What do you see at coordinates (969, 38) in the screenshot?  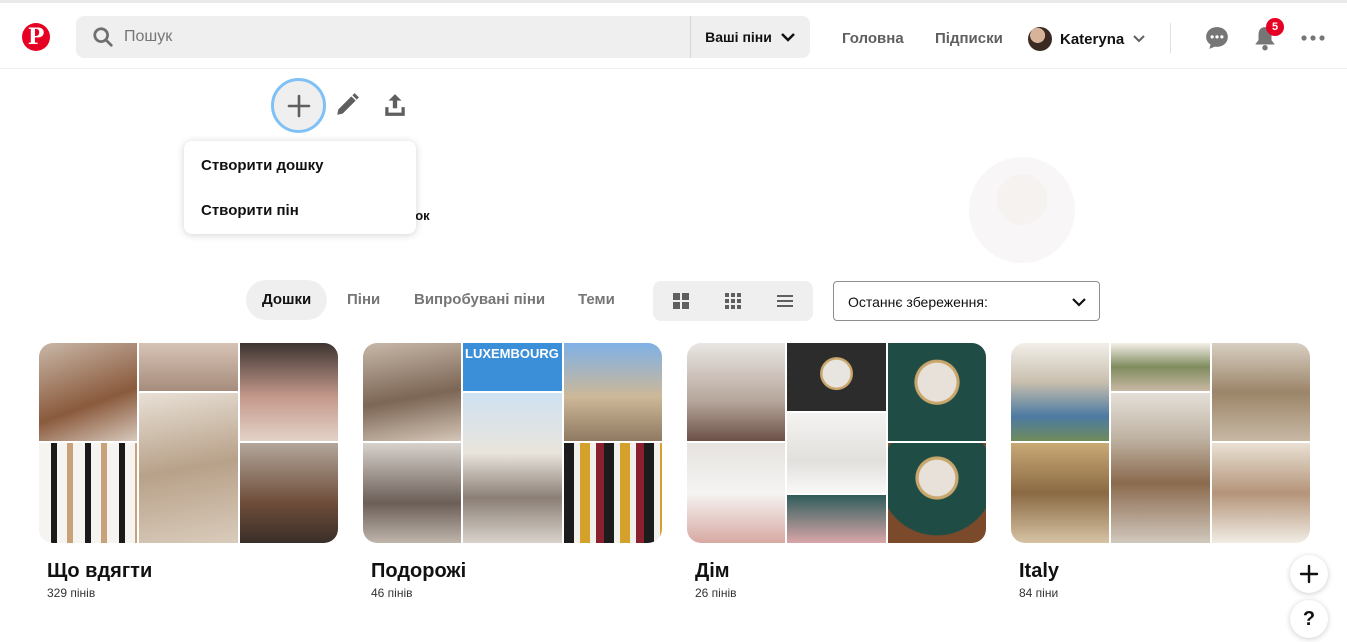 I see `nav-following-link: Підписки` at bounding box center [969, 38].